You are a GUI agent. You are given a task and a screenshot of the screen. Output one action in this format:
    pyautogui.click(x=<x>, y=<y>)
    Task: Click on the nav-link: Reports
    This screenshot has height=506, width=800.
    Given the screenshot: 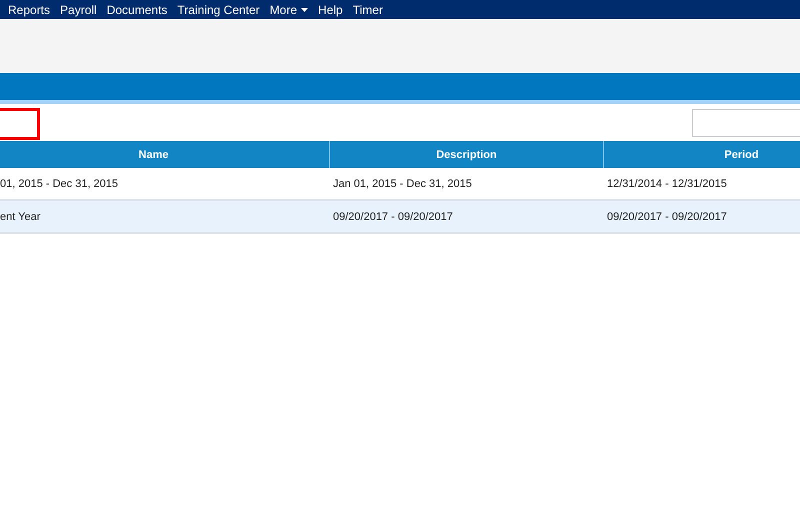 What is the action you would take?
    pyautogui.click(x=29, y=9)
    